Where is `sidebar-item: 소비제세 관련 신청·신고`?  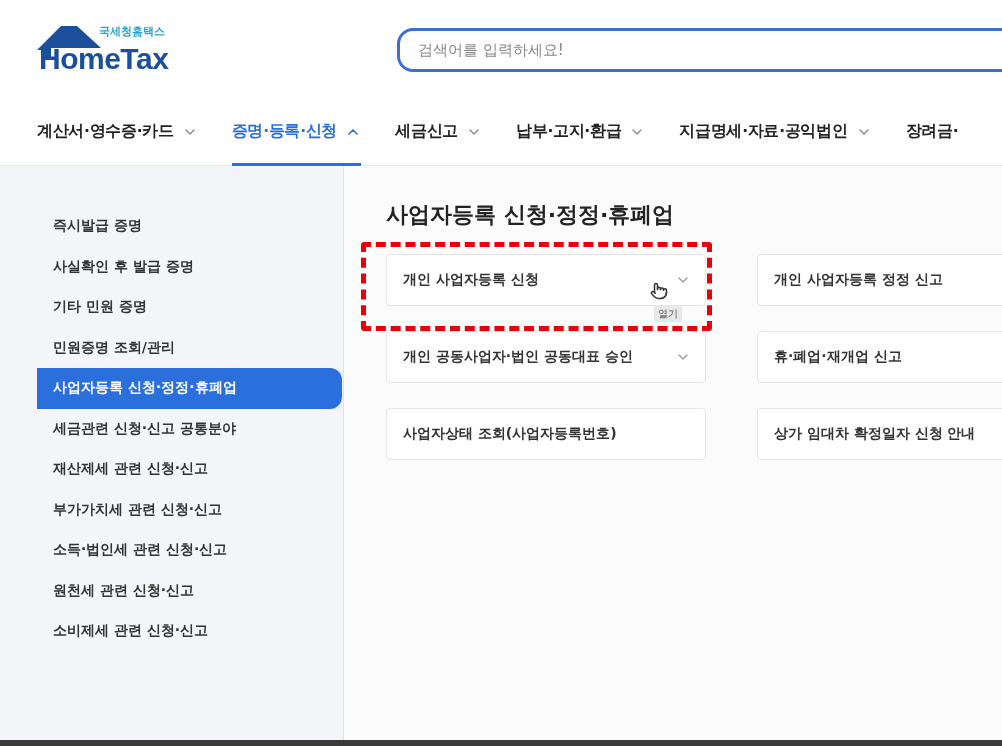 sidebar-item: 소비제세 관련 신청·신고 is located at coordinates (189, 631).